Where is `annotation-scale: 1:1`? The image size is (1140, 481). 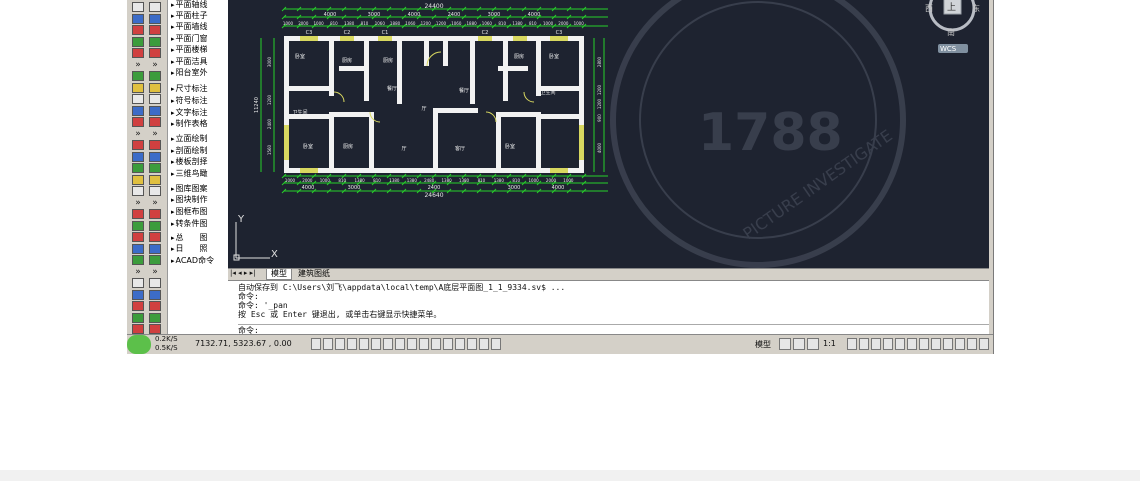 annotation-scale: 1:1 is located at coordinates (829, 343).